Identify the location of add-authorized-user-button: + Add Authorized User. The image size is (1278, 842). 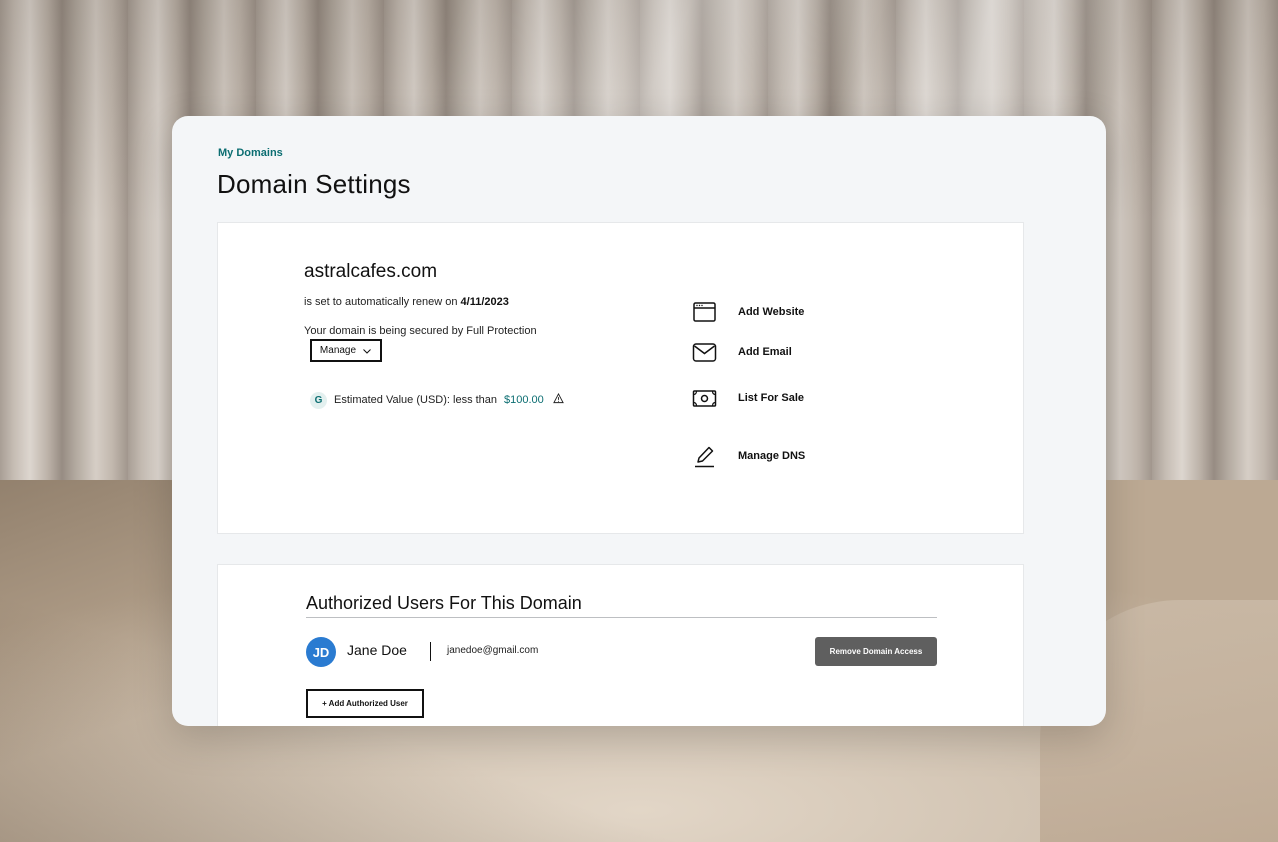
(365, 703).